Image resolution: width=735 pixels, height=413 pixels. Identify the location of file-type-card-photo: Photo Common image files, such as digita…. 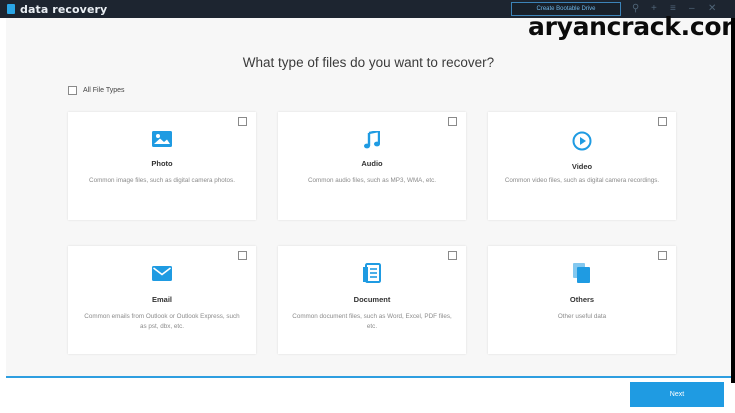
(162, 166).